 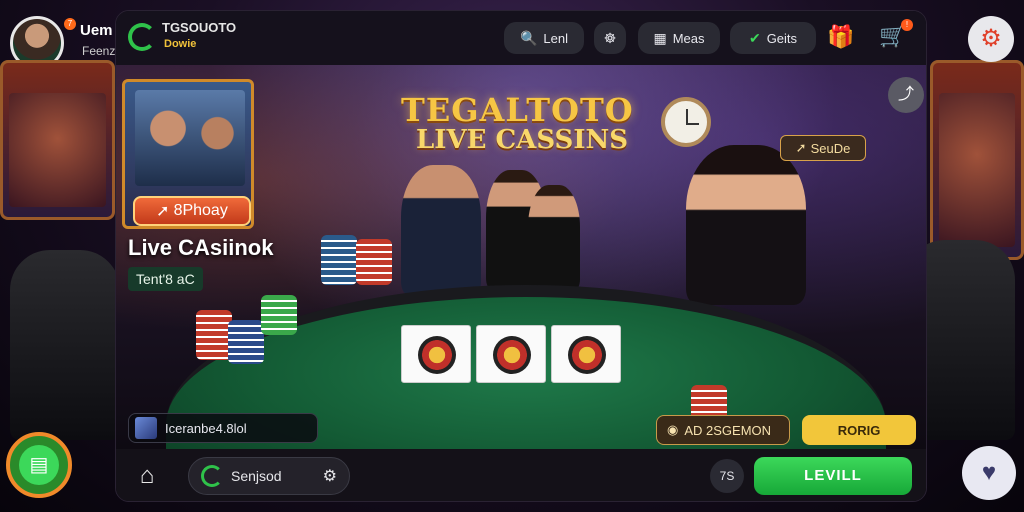 I want to click on slot-machine-left, so click(x=57, y=140).